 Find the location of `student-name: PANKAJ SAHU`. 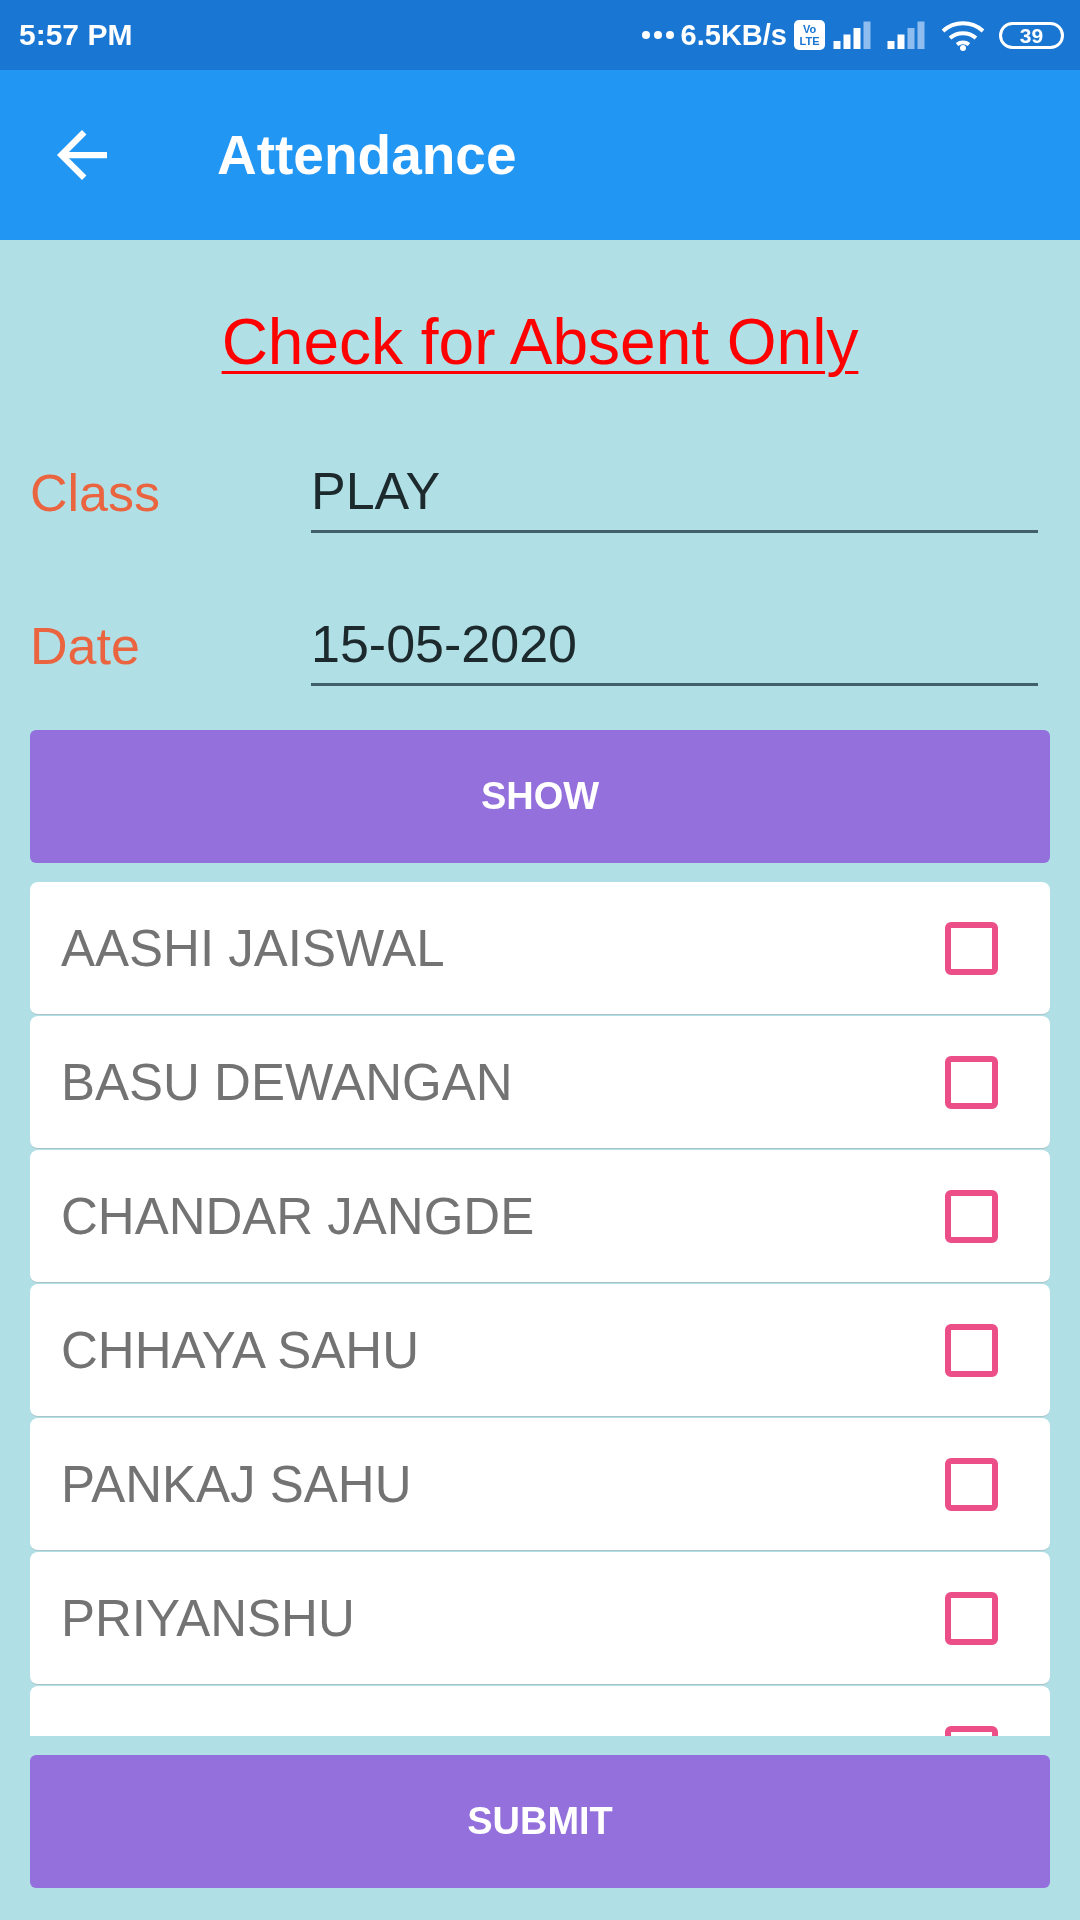

student-name: PANKAJ SAHU is located at coordinates (236, 1484).